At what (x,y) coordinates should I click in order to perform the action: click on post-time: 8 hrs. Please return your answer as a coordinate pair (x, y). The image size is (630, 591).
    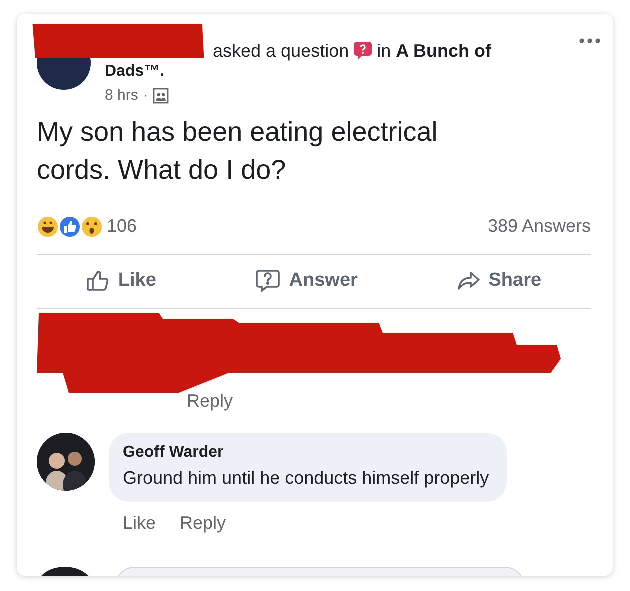
    Looking at the image, I should click on (121, 96).